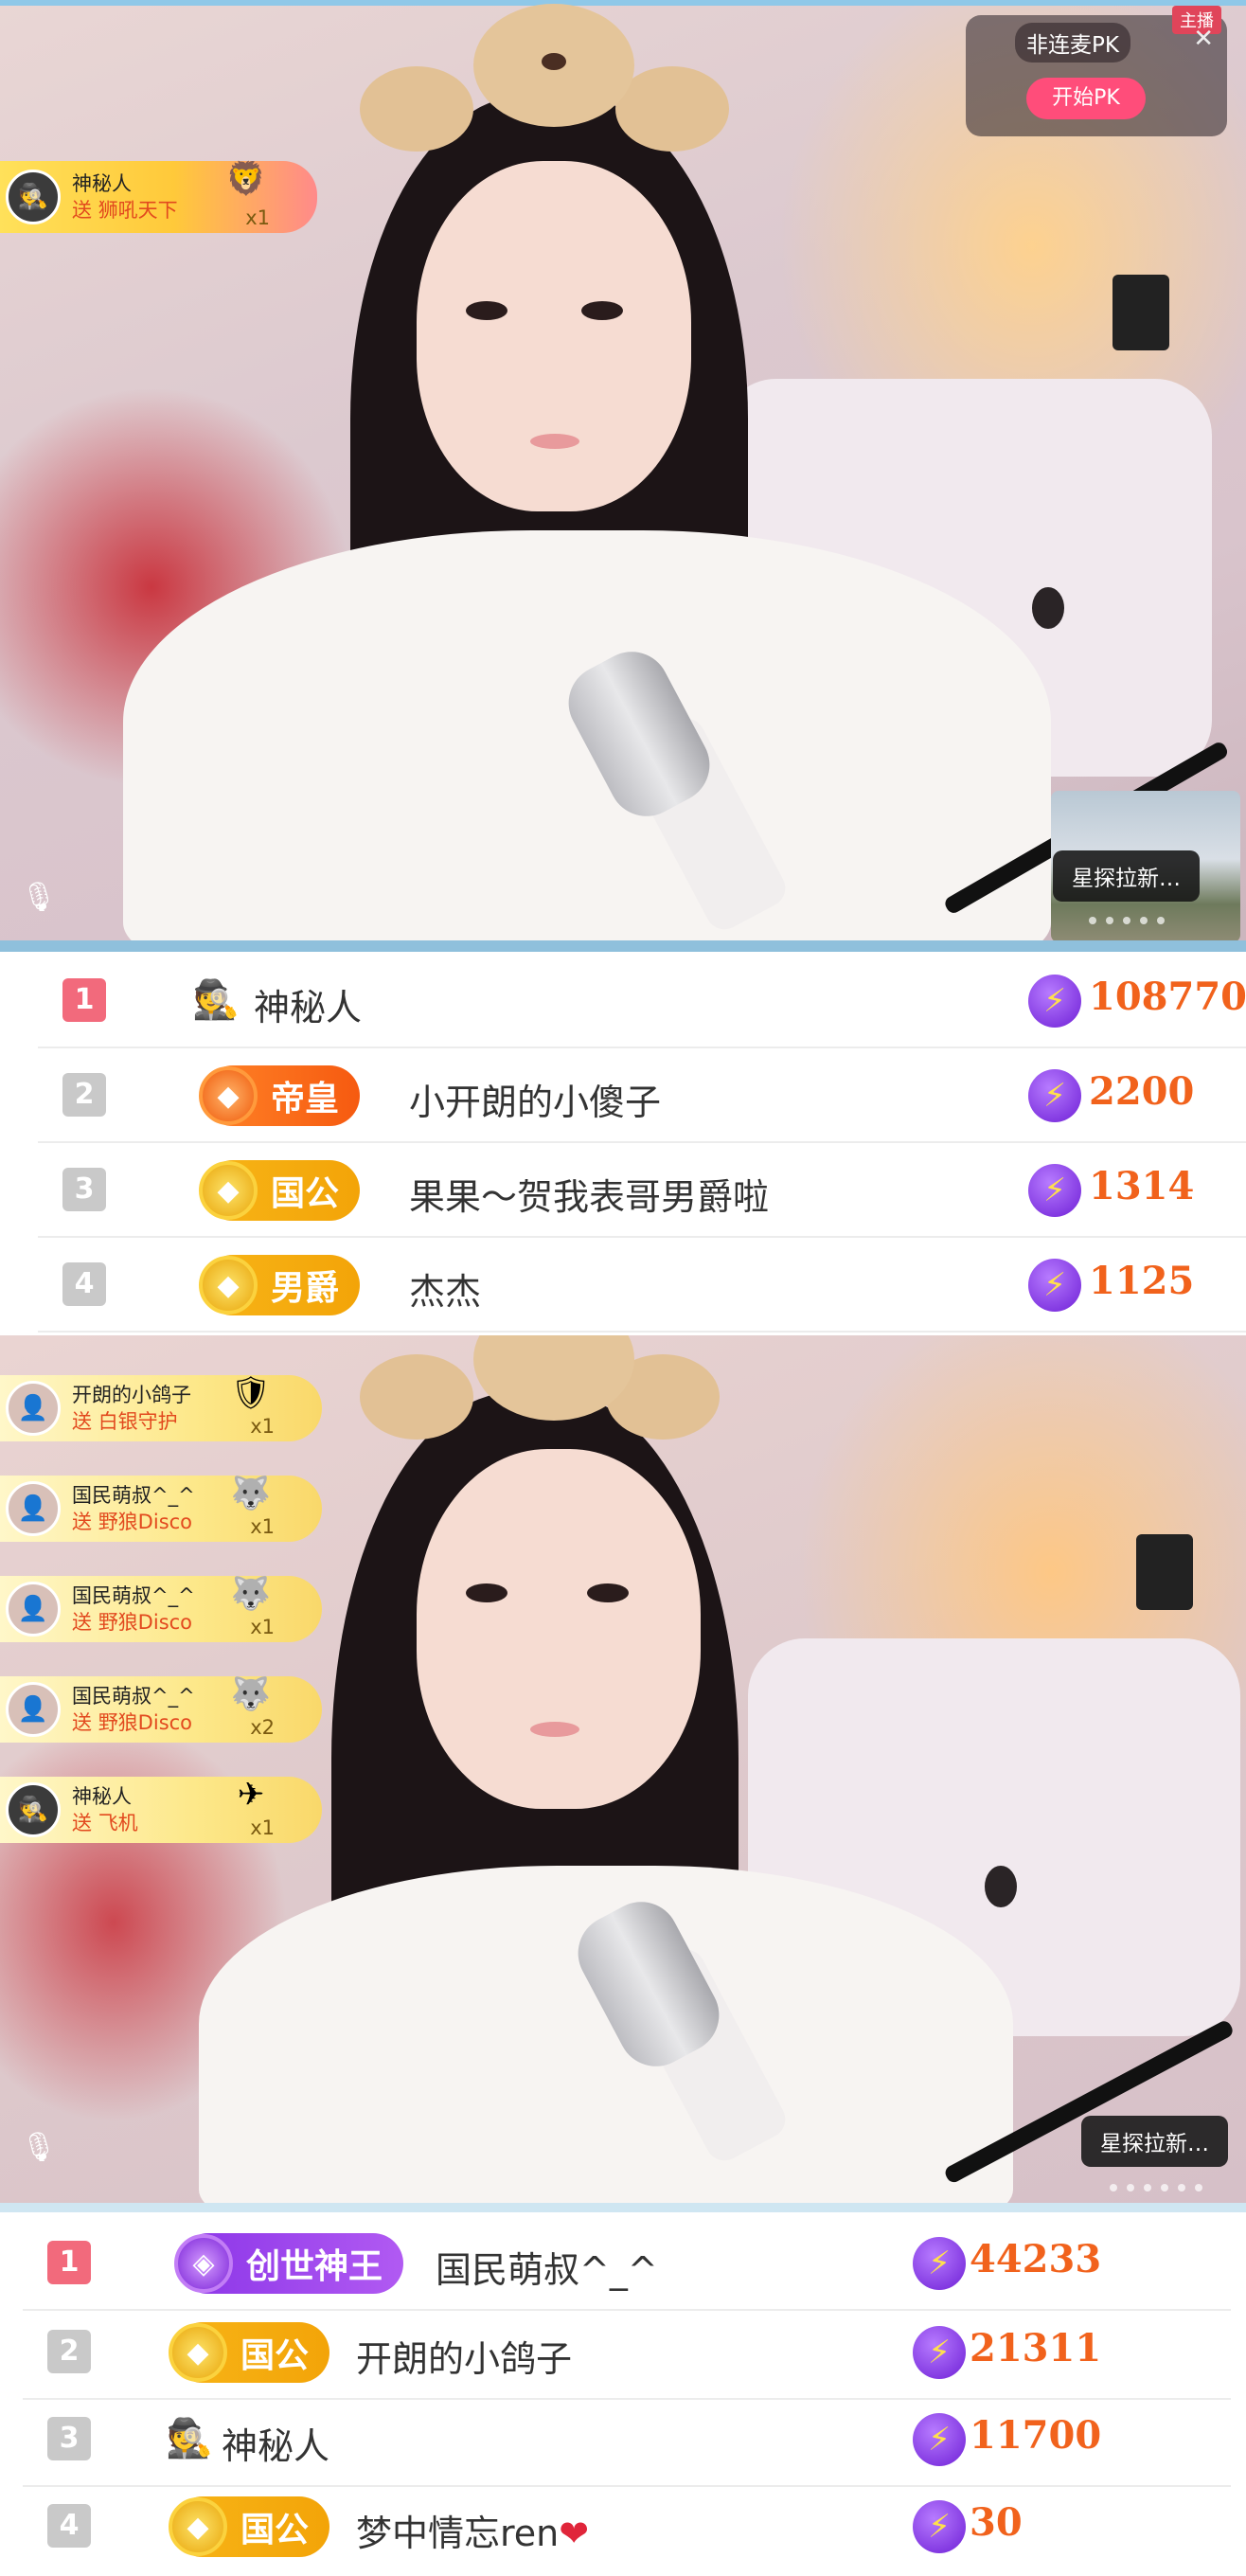 Image resolution: width=1246 pixels, height=2576 pixels. I want to click on tier-name: 帝皇, so click(305, 1099).